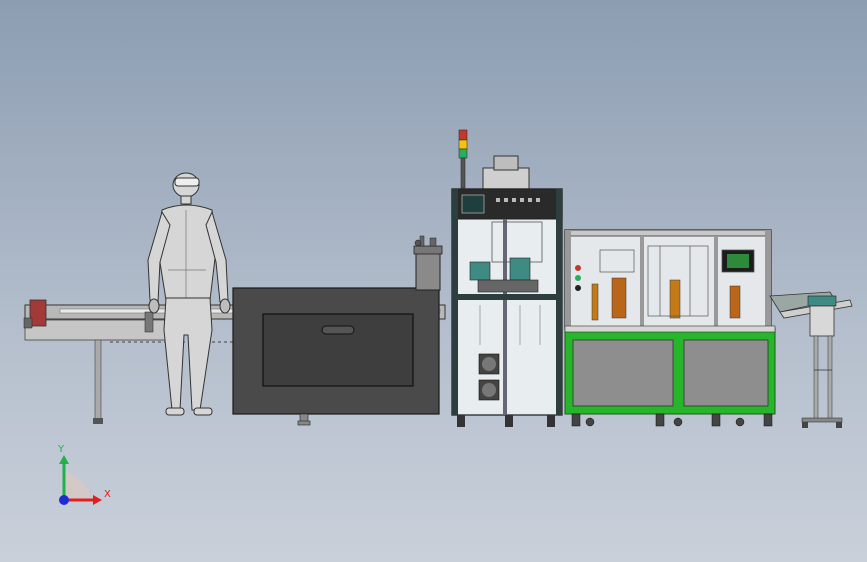  I want to click on dark-cabinet, so click(336, 356).